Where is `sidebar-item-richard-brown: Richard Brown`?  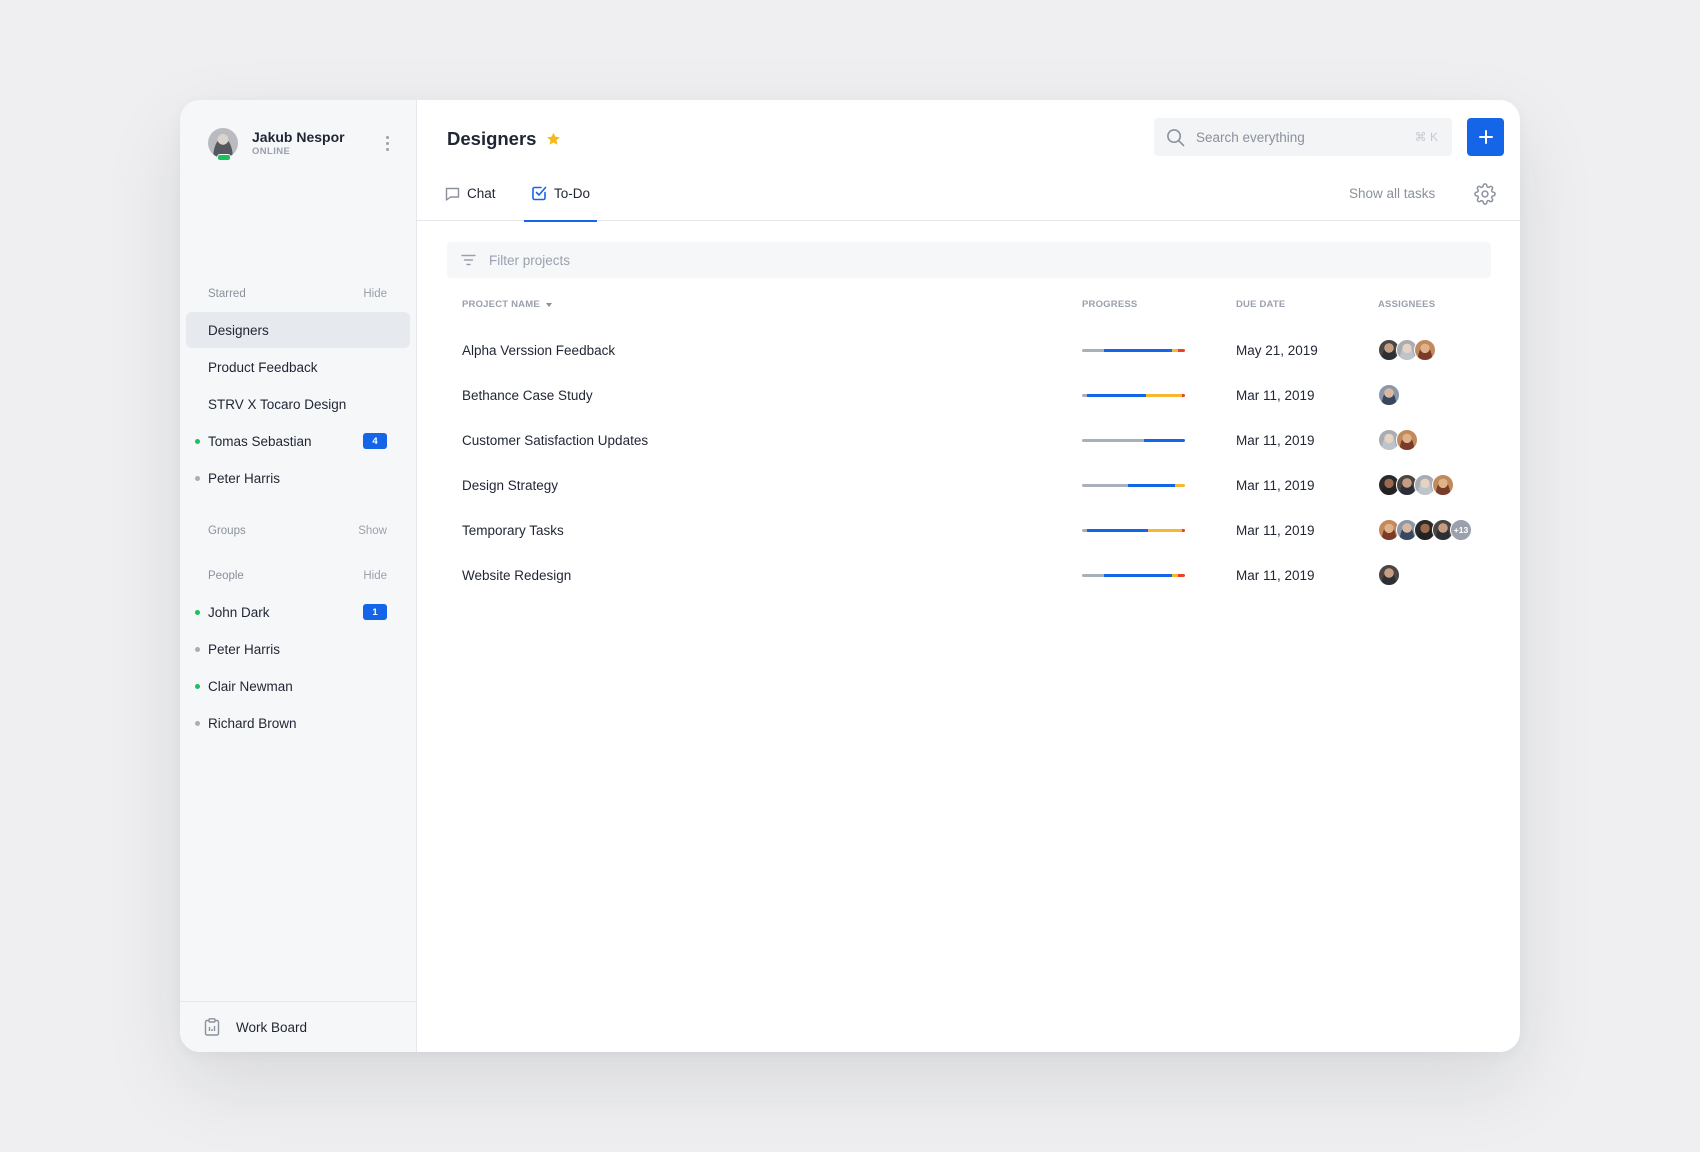 sidebar-item-richard-brown: Richard Brown is located at coordinates (298, 723).